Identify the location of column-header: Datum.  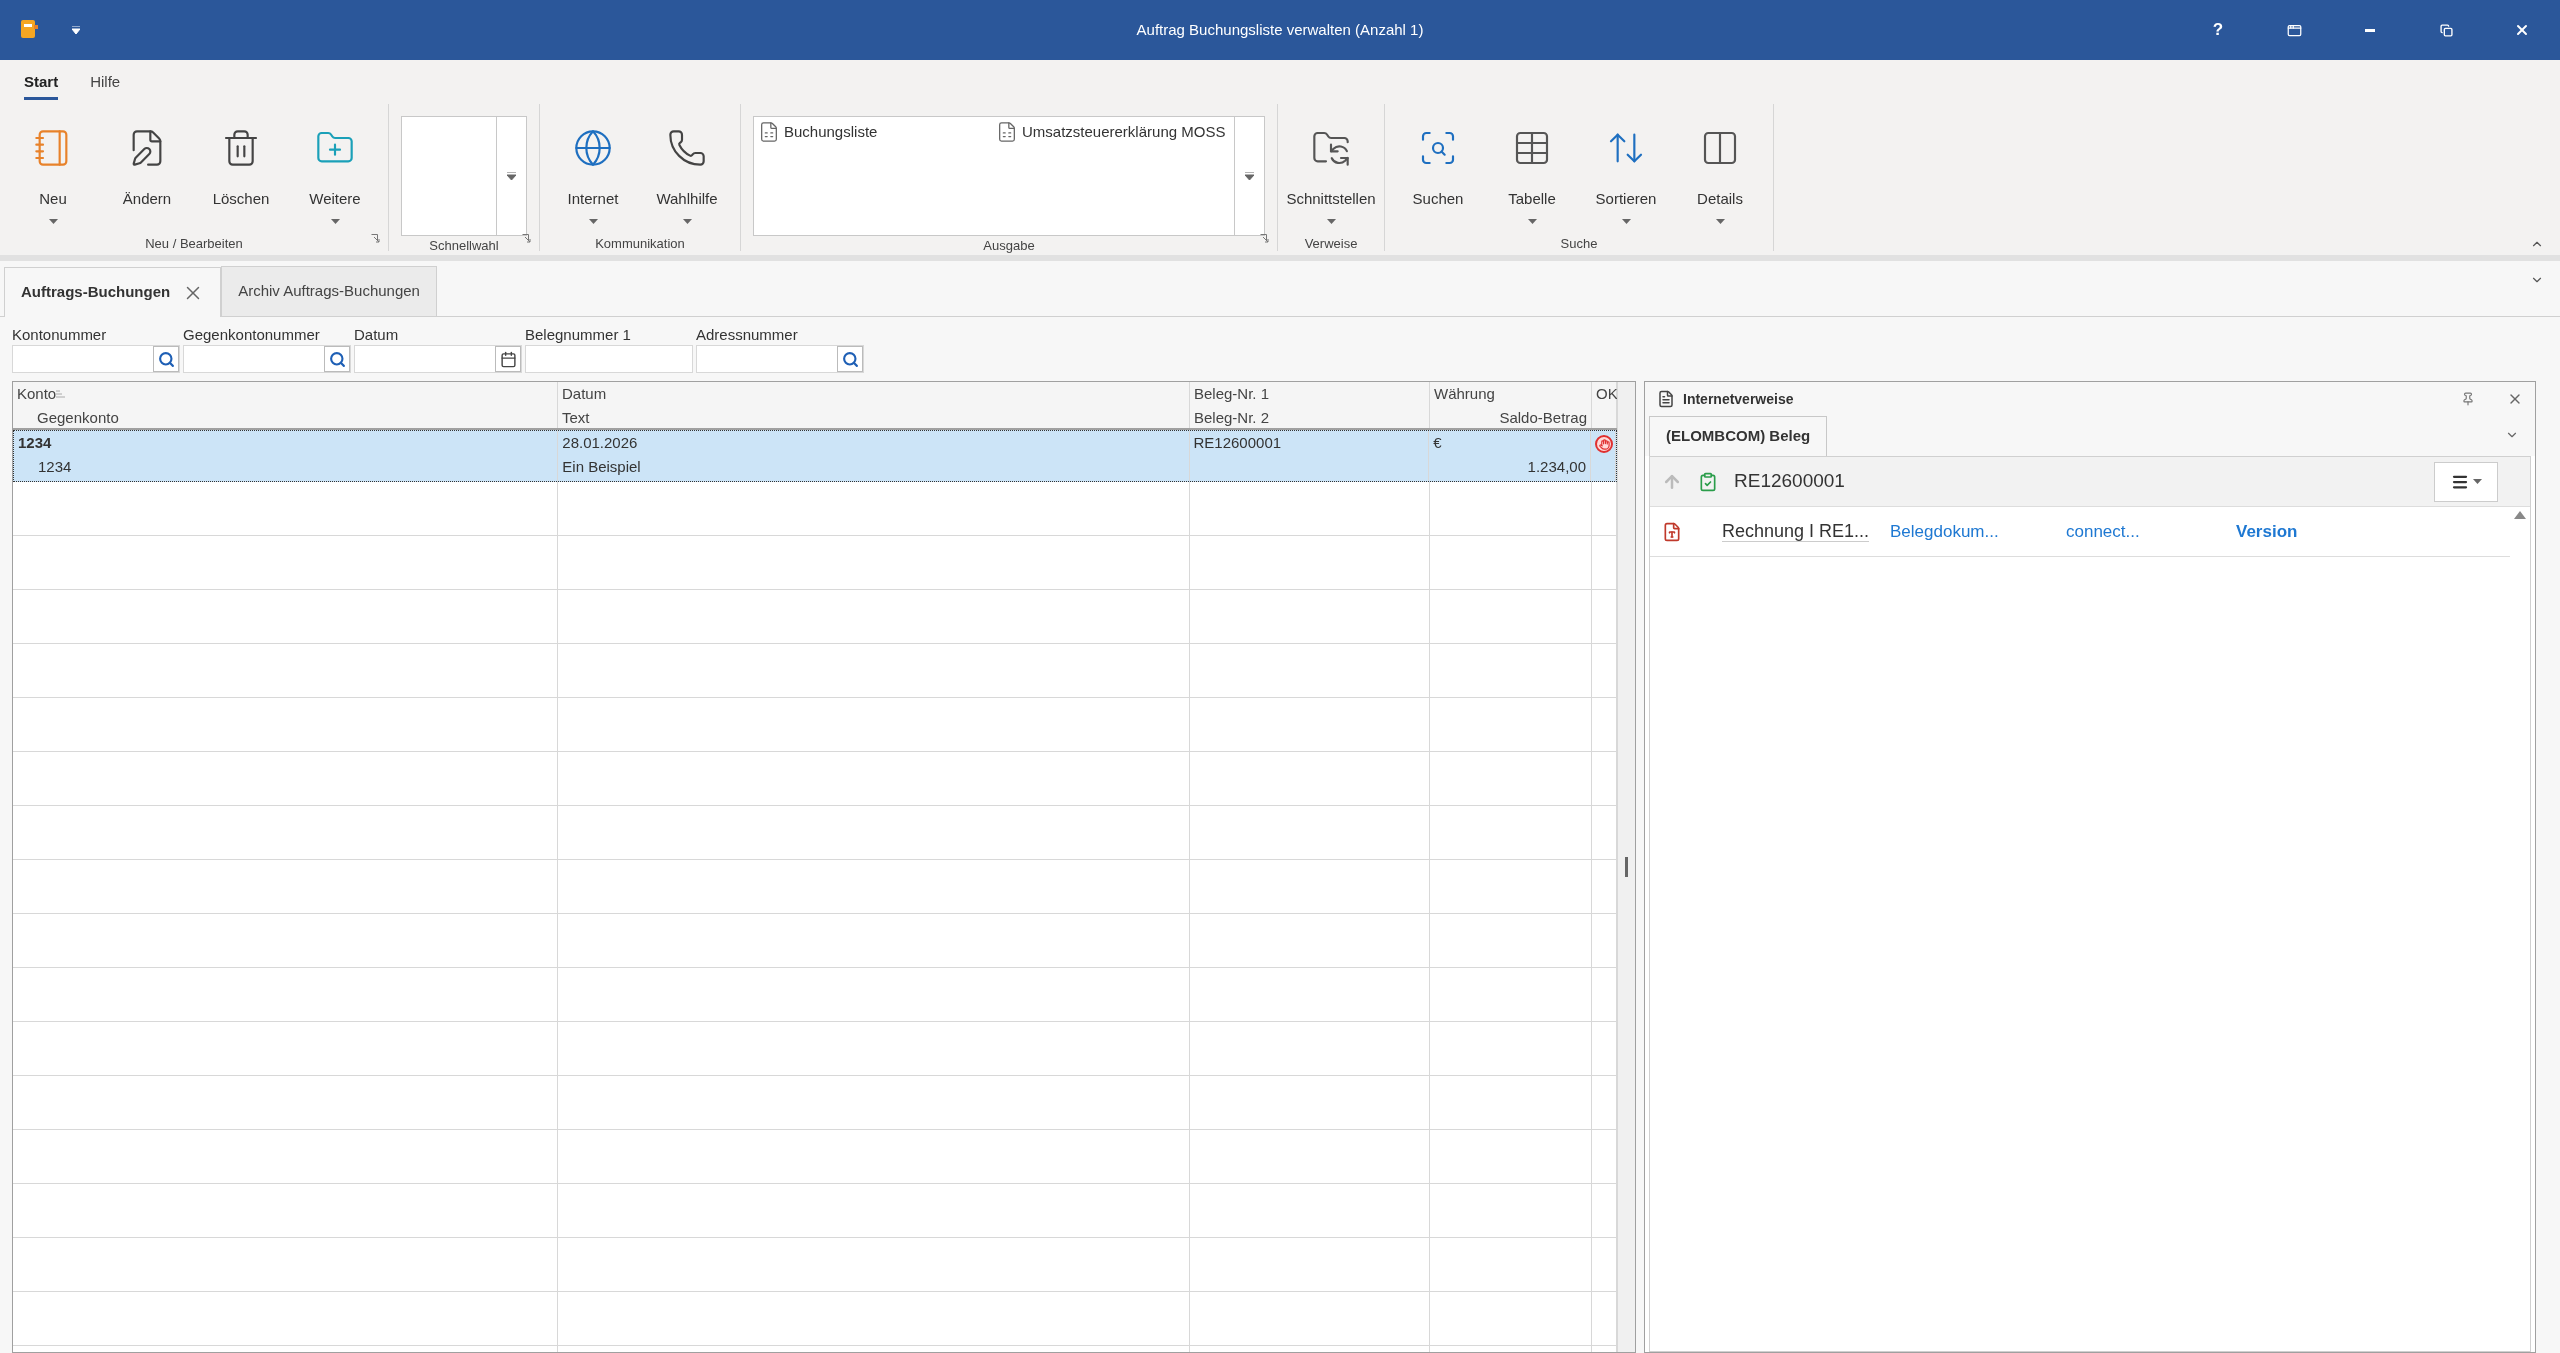
(584, 394).